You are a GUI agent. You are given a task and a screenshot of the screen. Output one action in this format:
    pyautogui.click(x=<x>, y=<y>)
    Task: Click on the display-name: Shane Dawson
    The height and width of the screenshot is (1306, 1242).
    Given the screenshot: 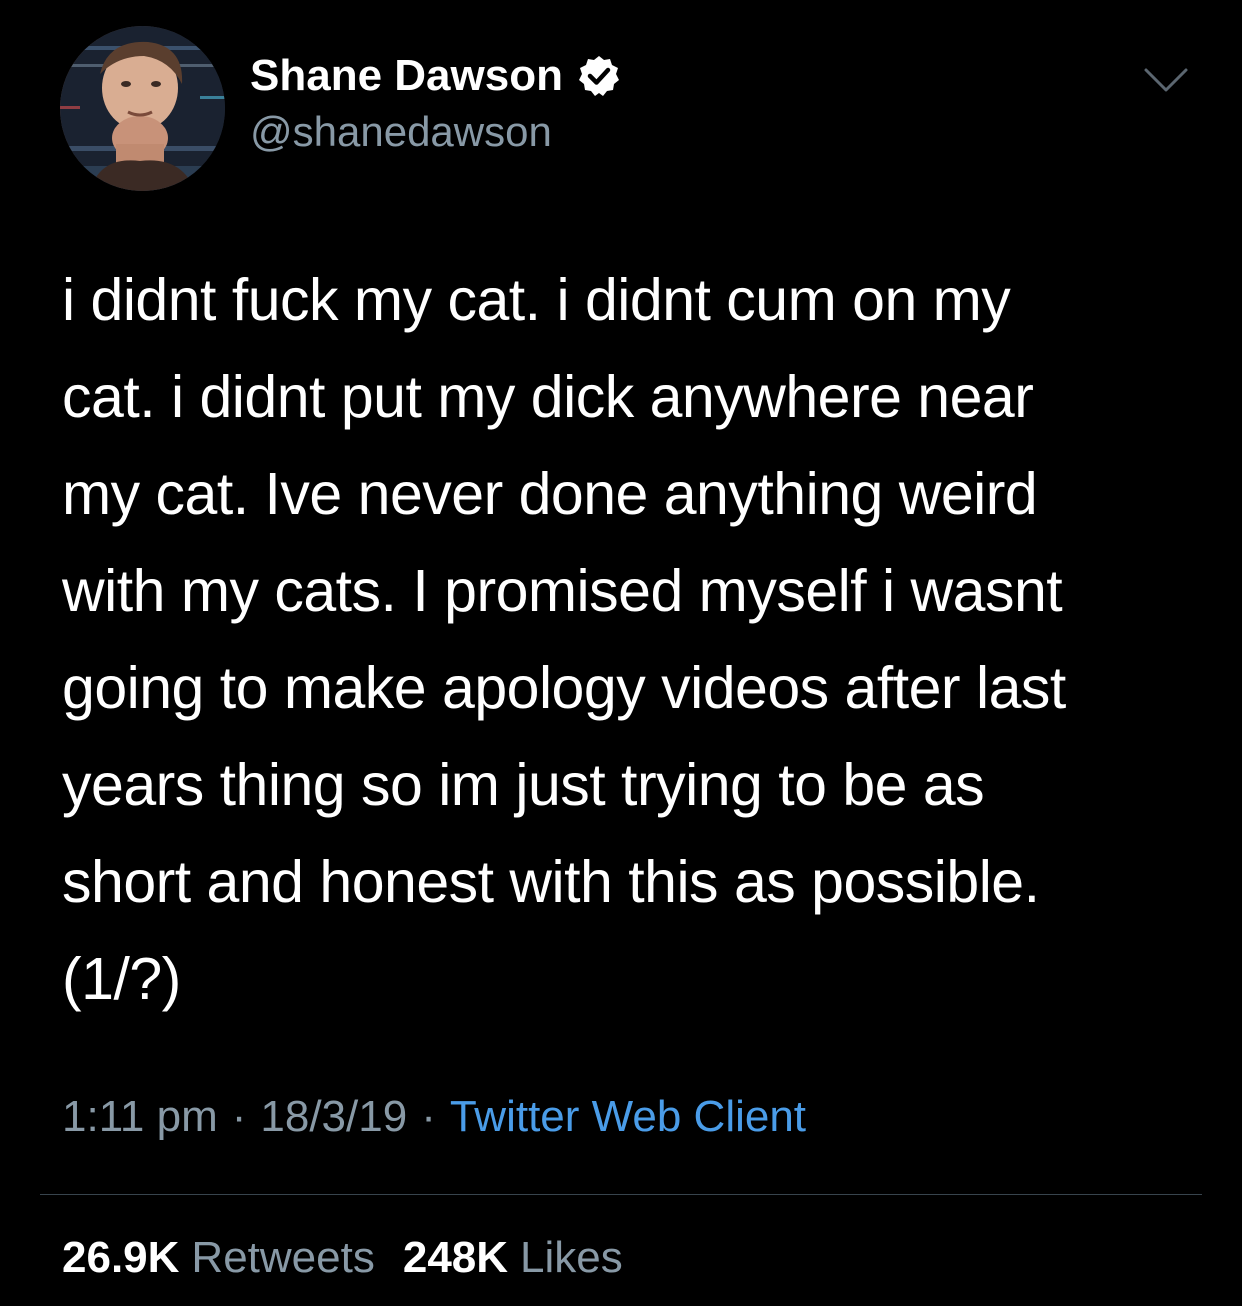 What is the action you would take?
    pyautogui.click(x=406, y=76)
    